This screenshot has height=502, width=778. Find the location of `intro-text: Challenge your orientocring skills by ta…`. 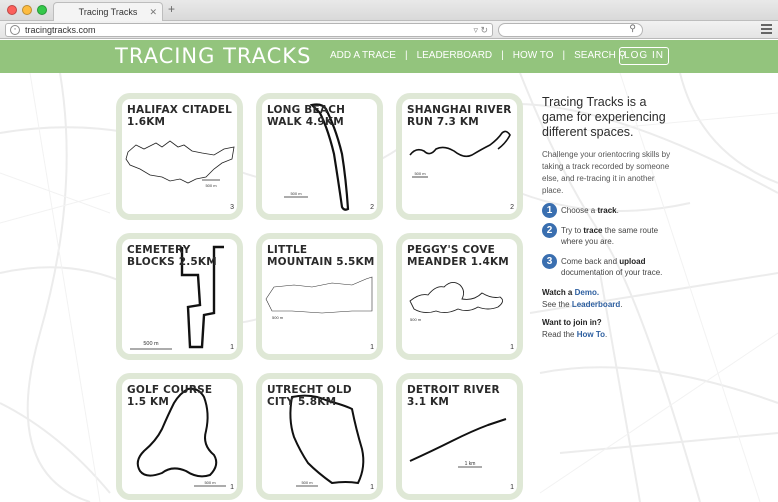

intro-text: Challenge your orientocring skills by ta… is located at coordinates (606, 172).